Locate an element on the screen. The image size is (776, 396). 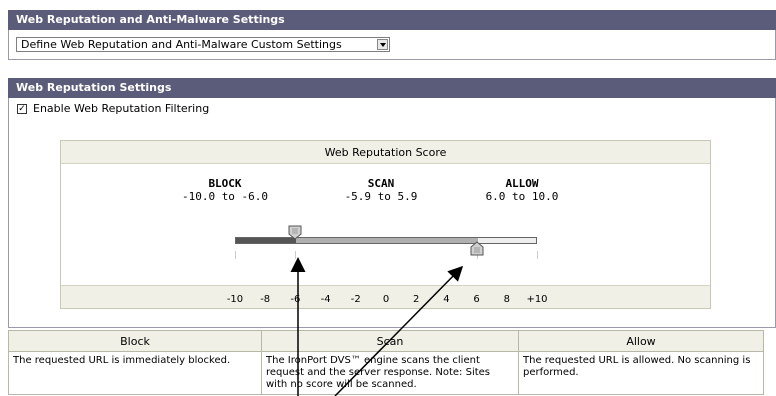
axis-tick-label: -6 is located at coordinates (295, 299).